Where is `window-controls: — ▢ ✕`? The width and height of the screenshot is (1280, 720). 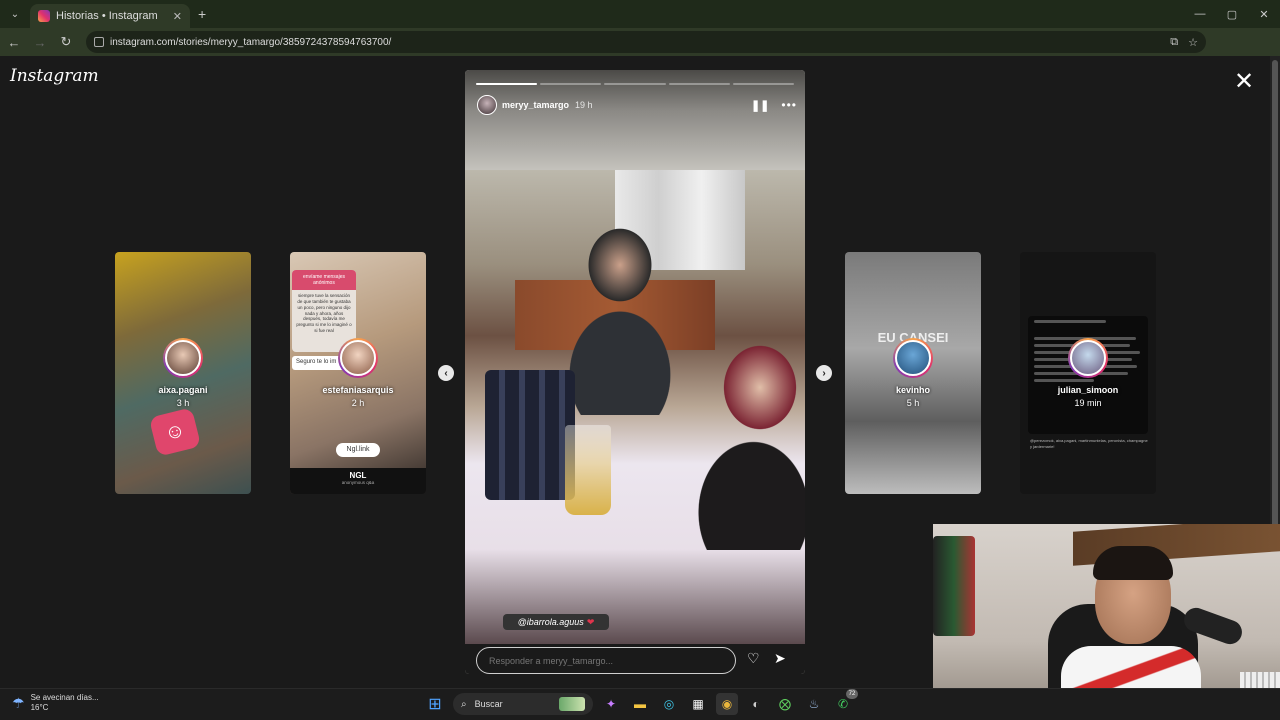
window-controls: — ▢ ✕ is located at coordinates (1232, 14).